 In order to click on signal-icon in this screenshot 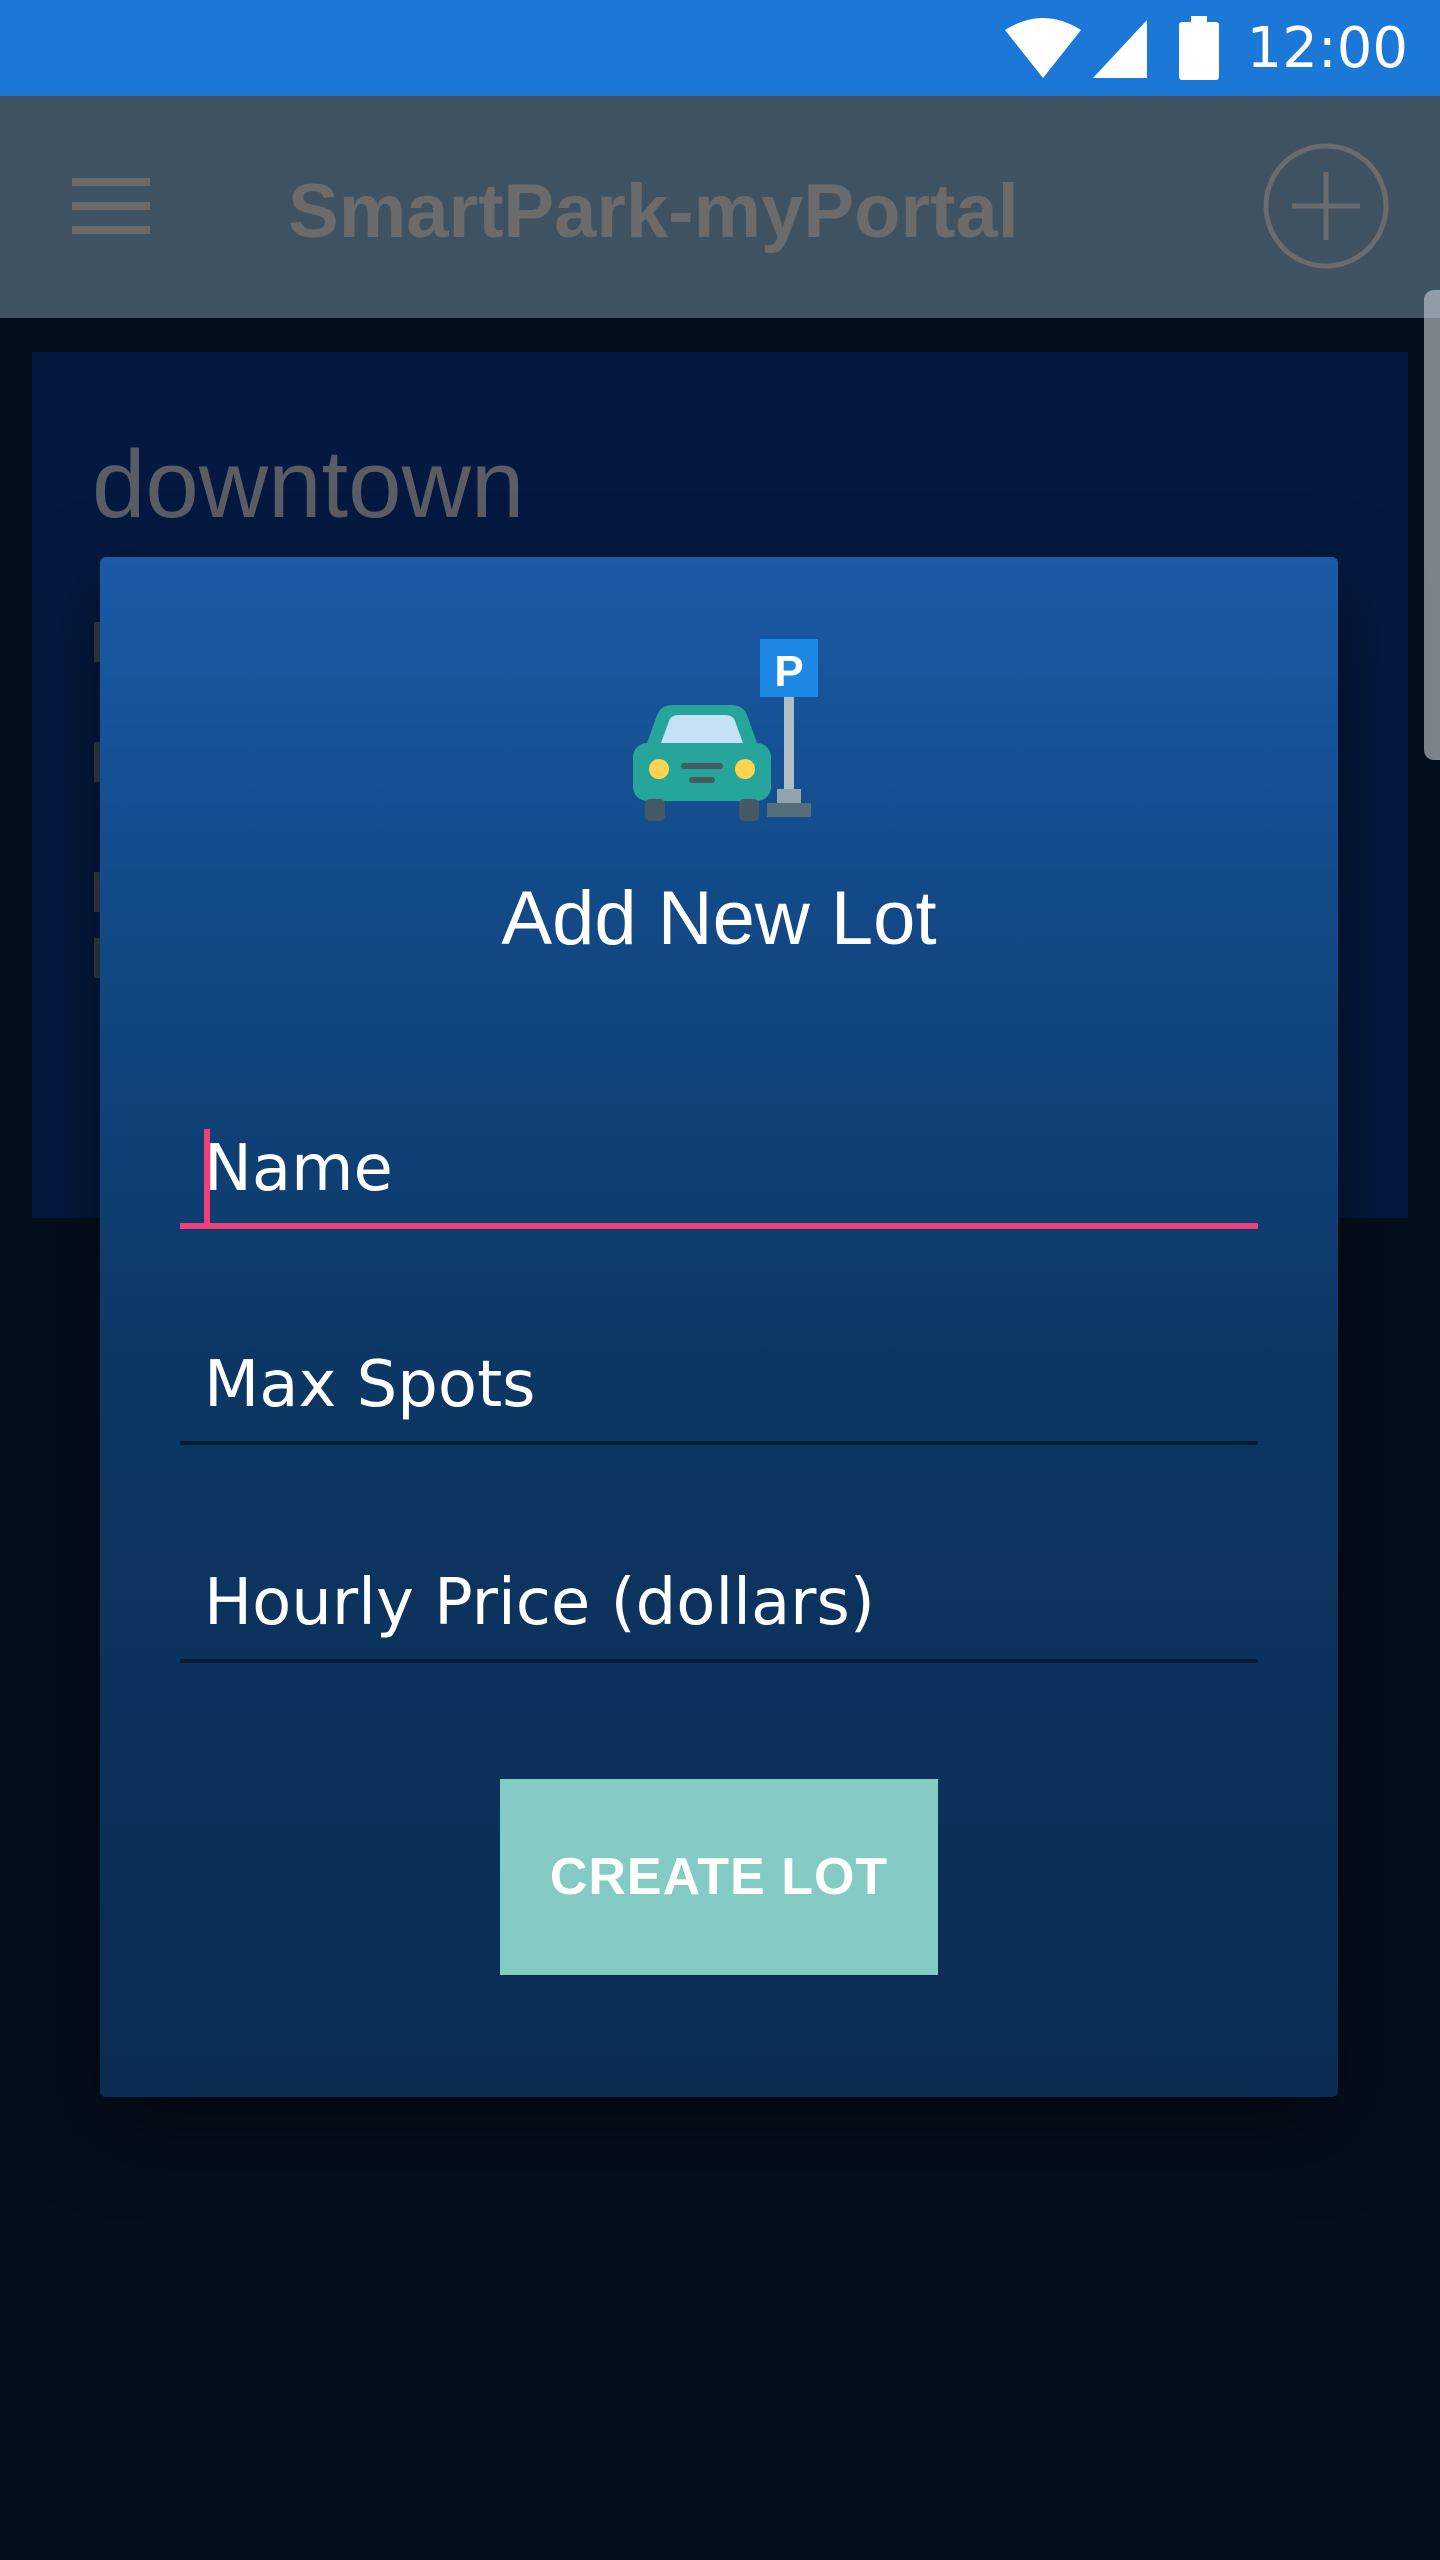, I will do `click(1120, 48)`.